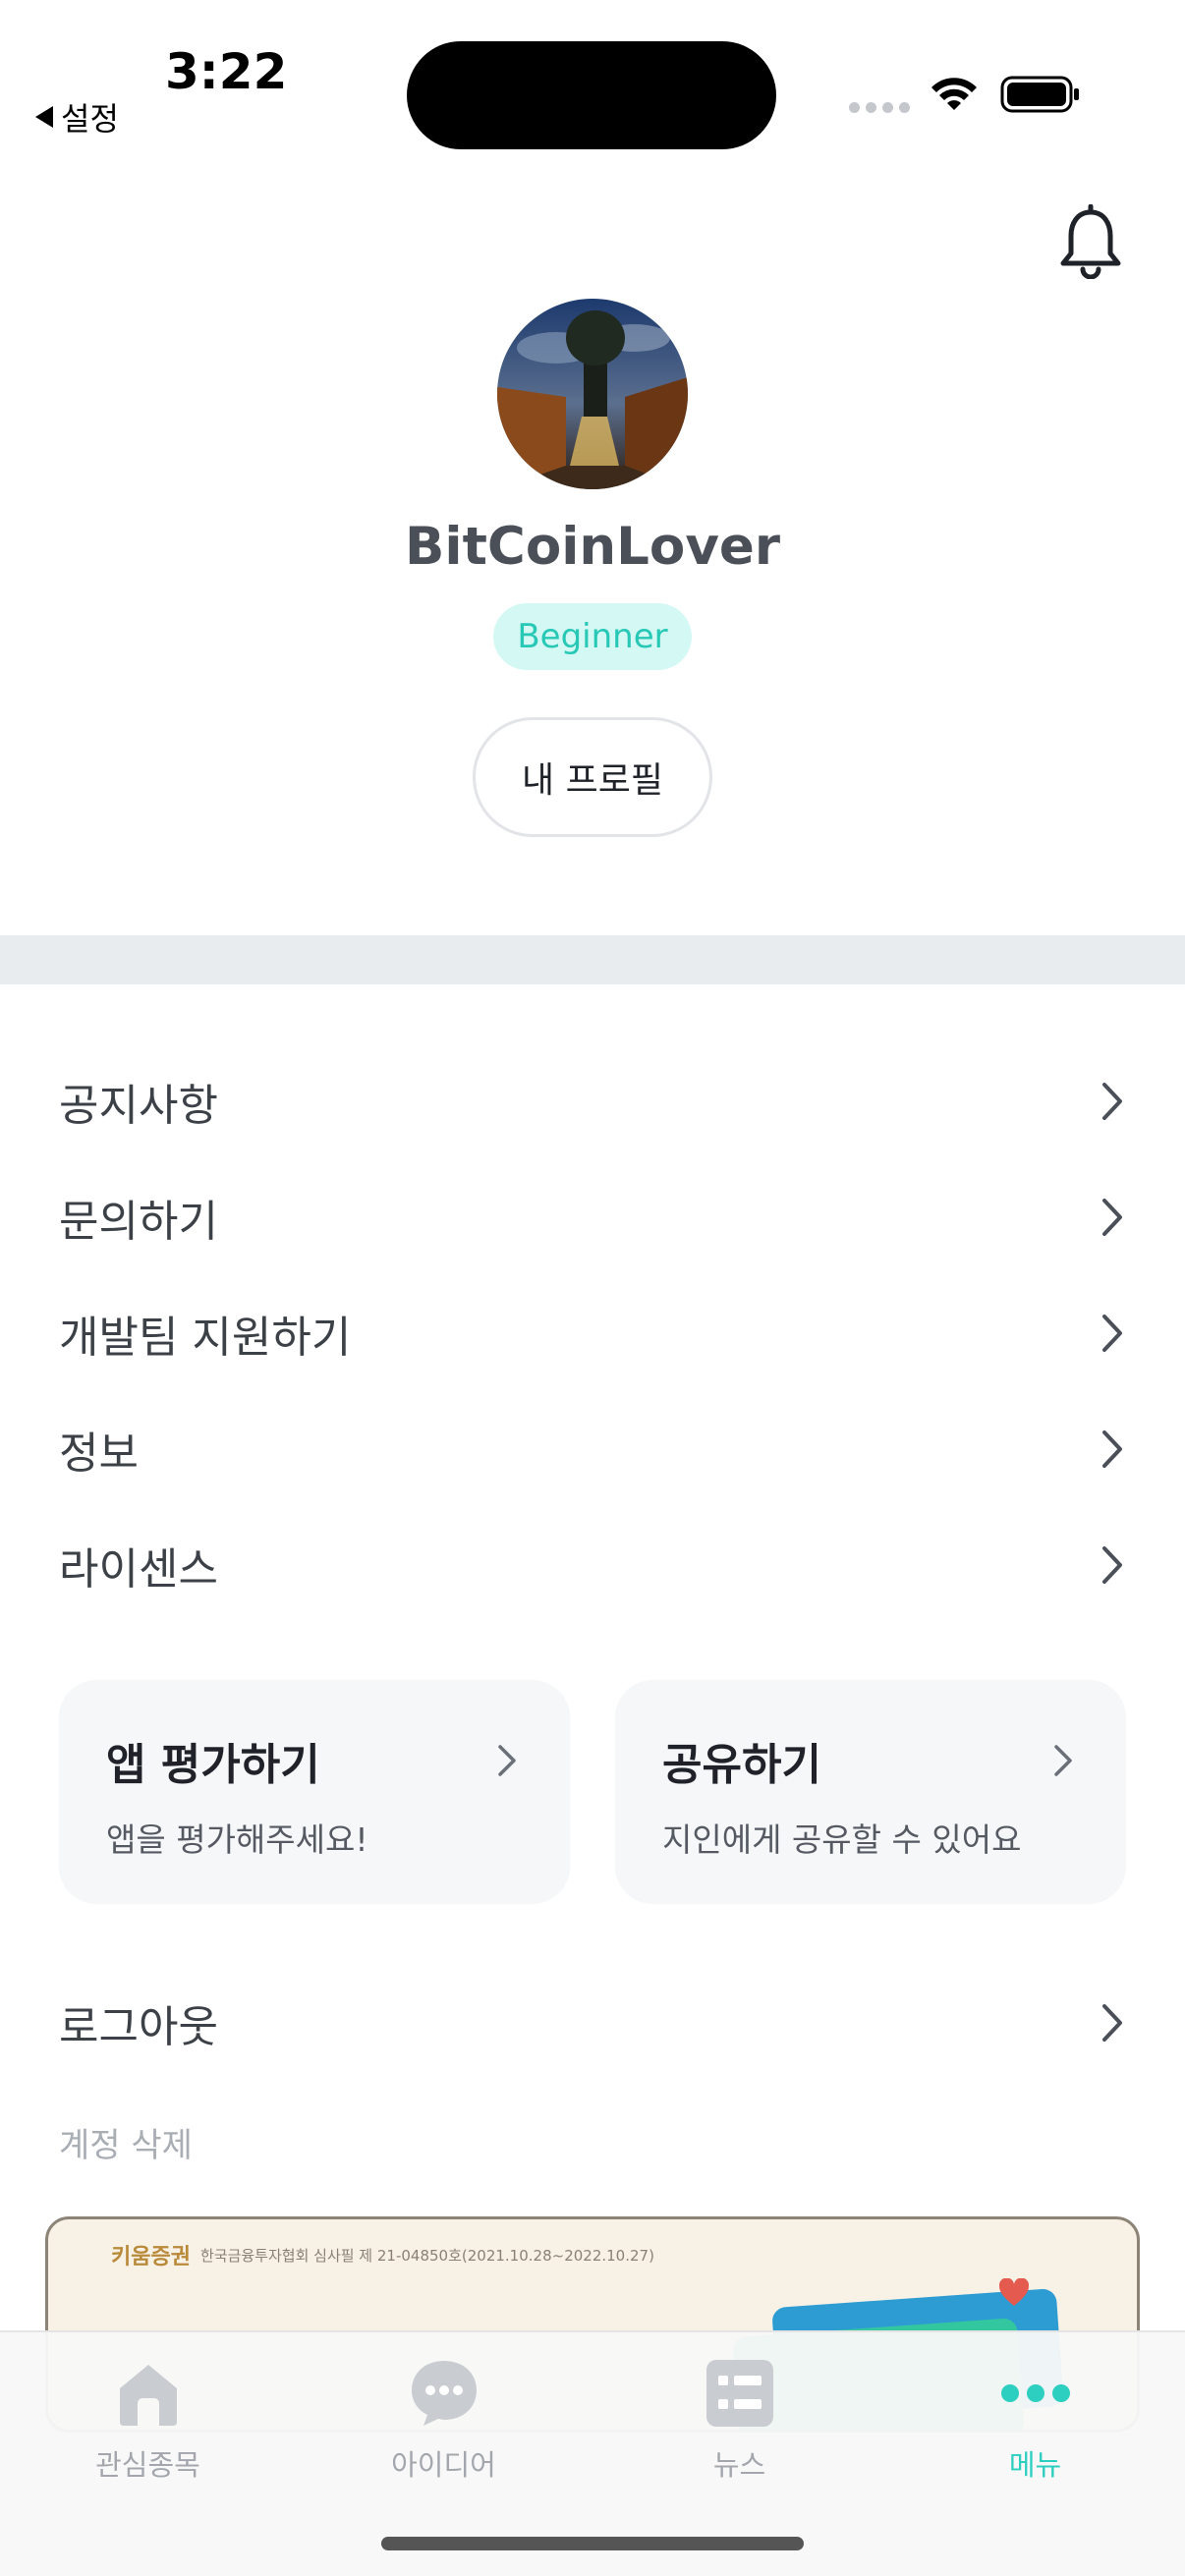 Image resolution: width=1185 pixels, height=2576 pixels. I want to click on rate-app-card: 앱 평가하기 앱을 평가해주세요!, so click(315, 1792).